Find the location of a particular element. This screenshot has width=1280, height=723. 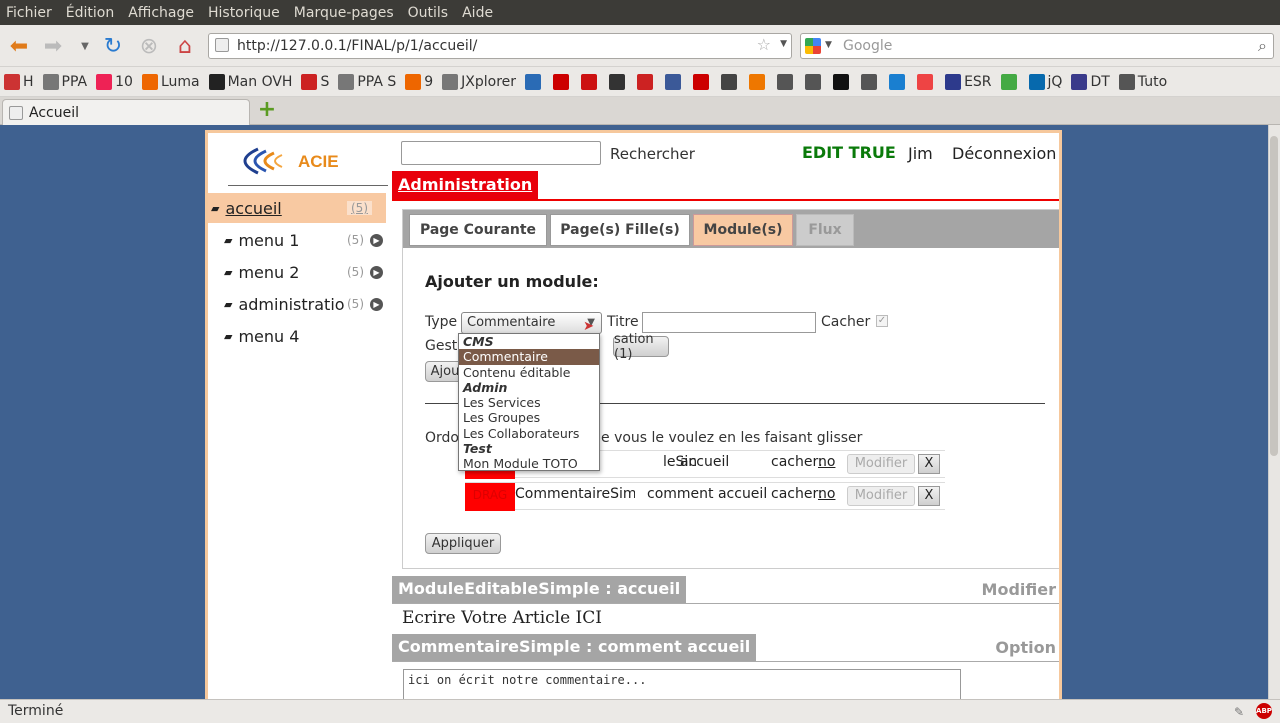

sidebar-item: ▰ accueil (5) is located at coordinates (297, 208).